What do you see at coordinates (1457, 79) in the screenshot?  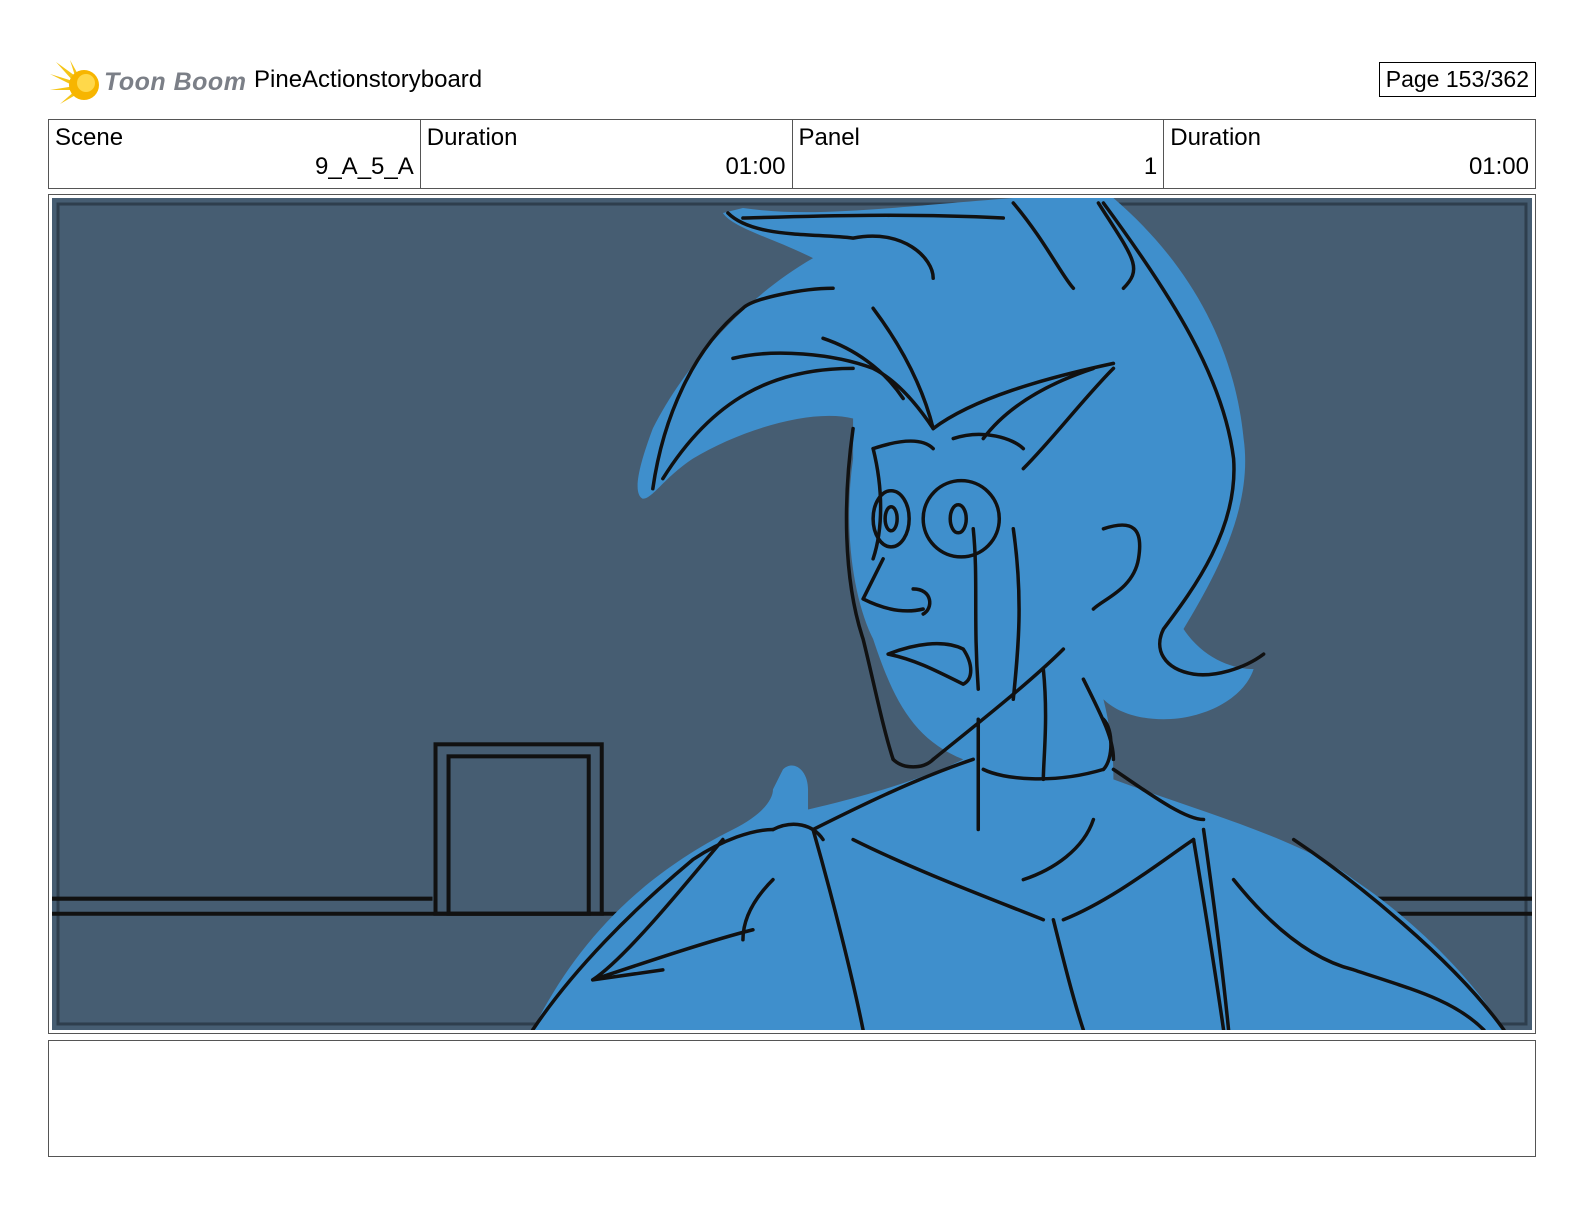 I see `page-number: Page 153/362` at bounding box center [1457, 79].